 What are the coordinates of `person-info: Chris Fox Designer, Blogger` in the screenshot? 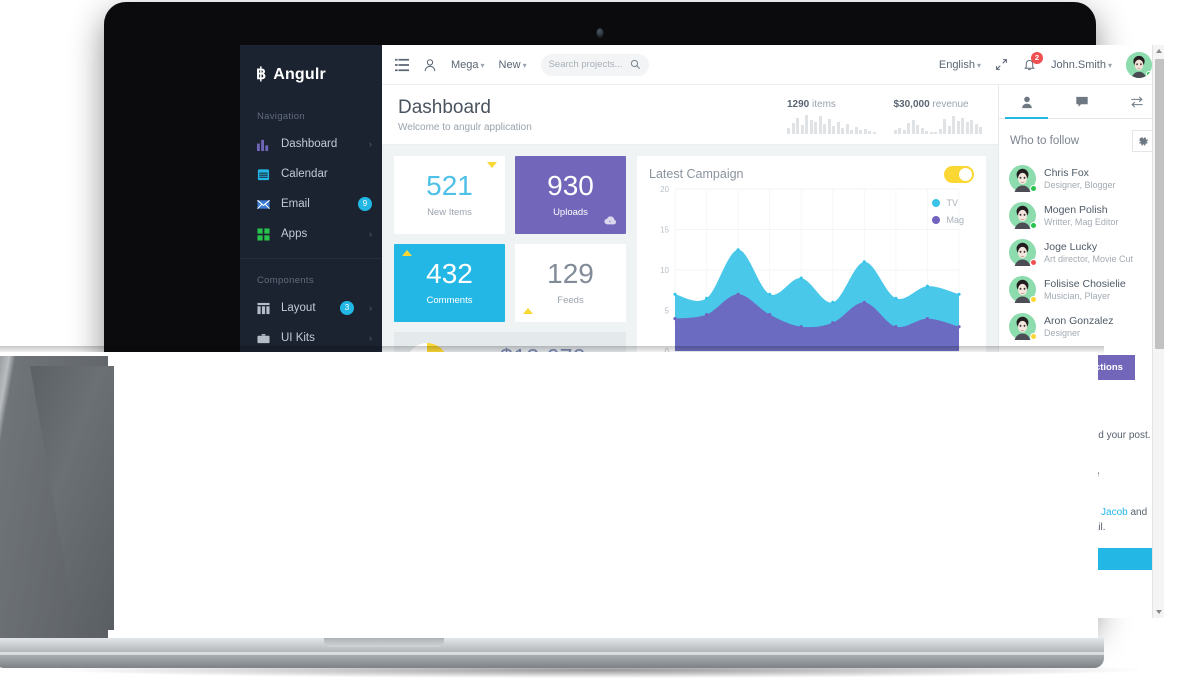 It's located at (1080, 178).